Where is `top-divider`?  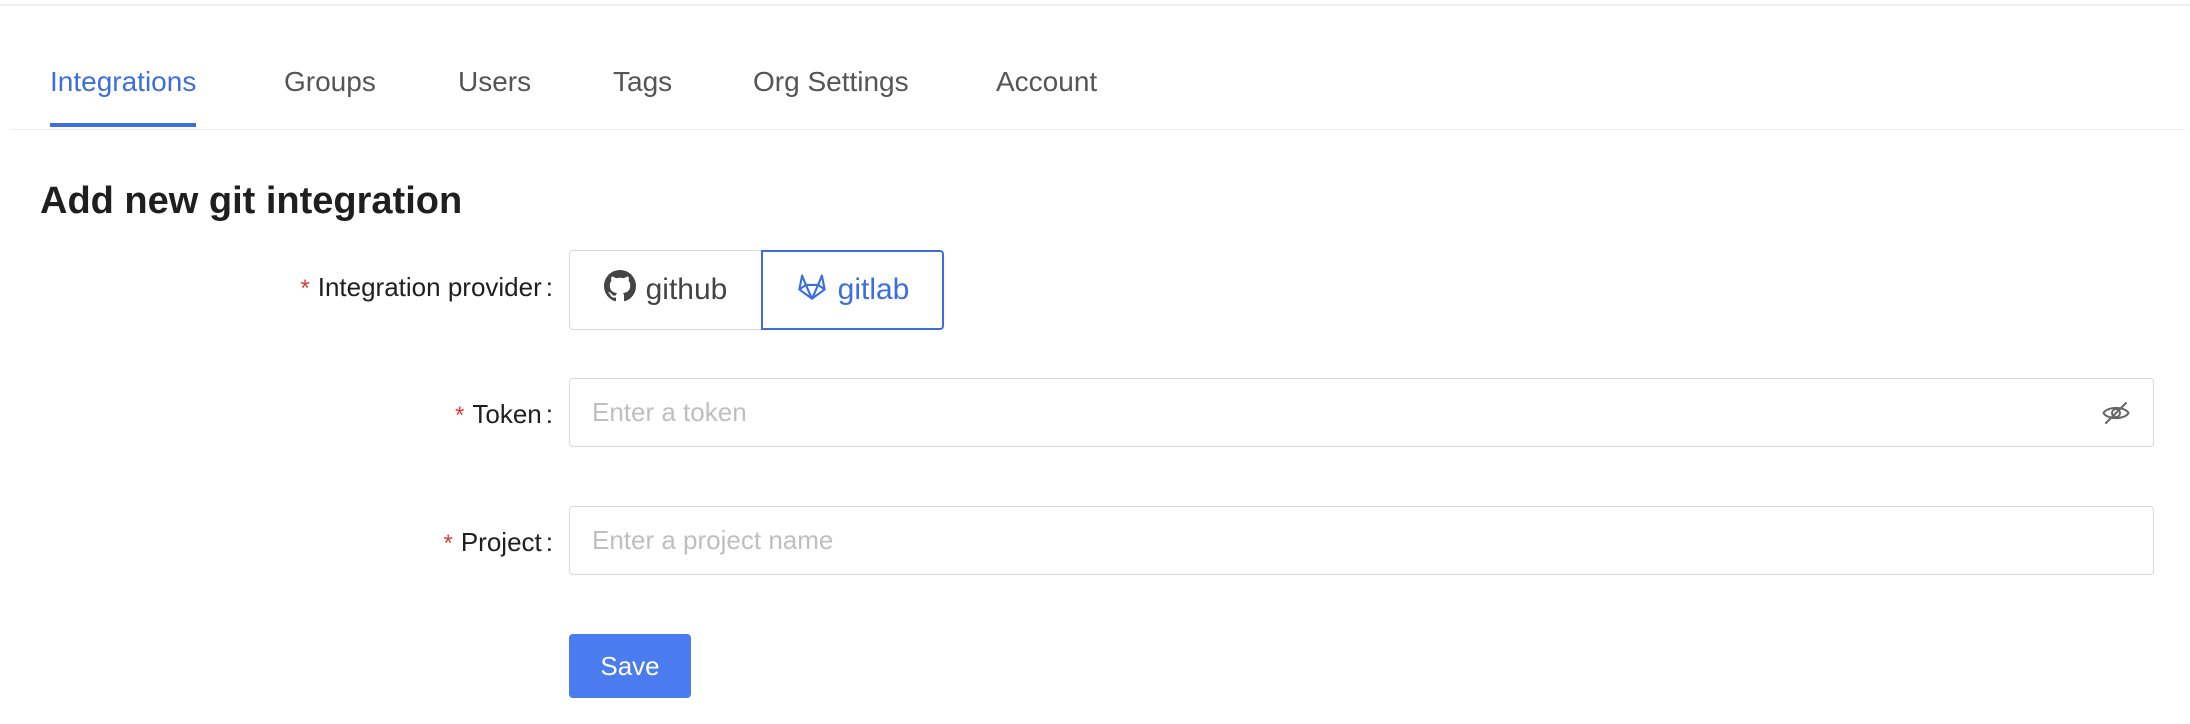
top-divider is located at coordinates (1095, 5).